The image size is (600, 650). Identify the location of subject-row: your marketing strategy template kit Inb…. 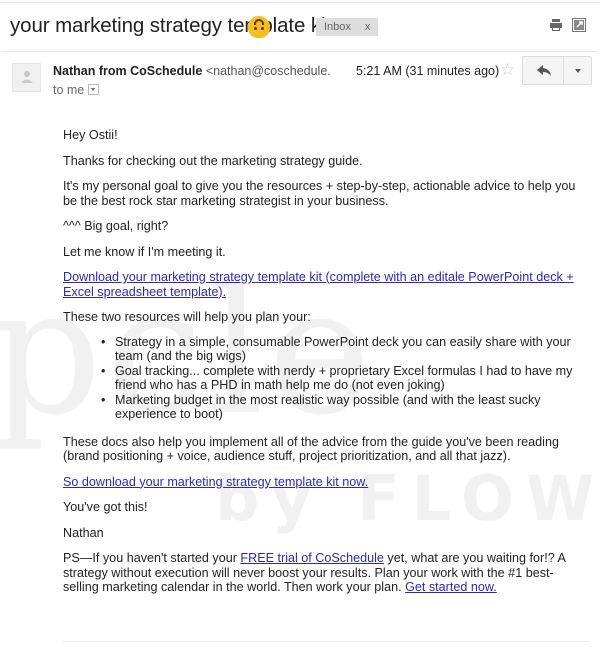
(300, 28).